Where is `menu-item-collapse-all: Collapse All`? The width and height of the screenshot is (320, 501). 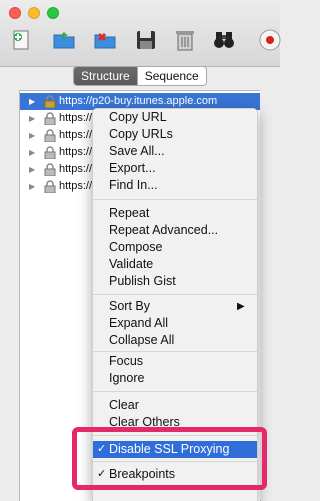 menu-item-collapse-all: Collapse All is located at coordinates (175, 340).